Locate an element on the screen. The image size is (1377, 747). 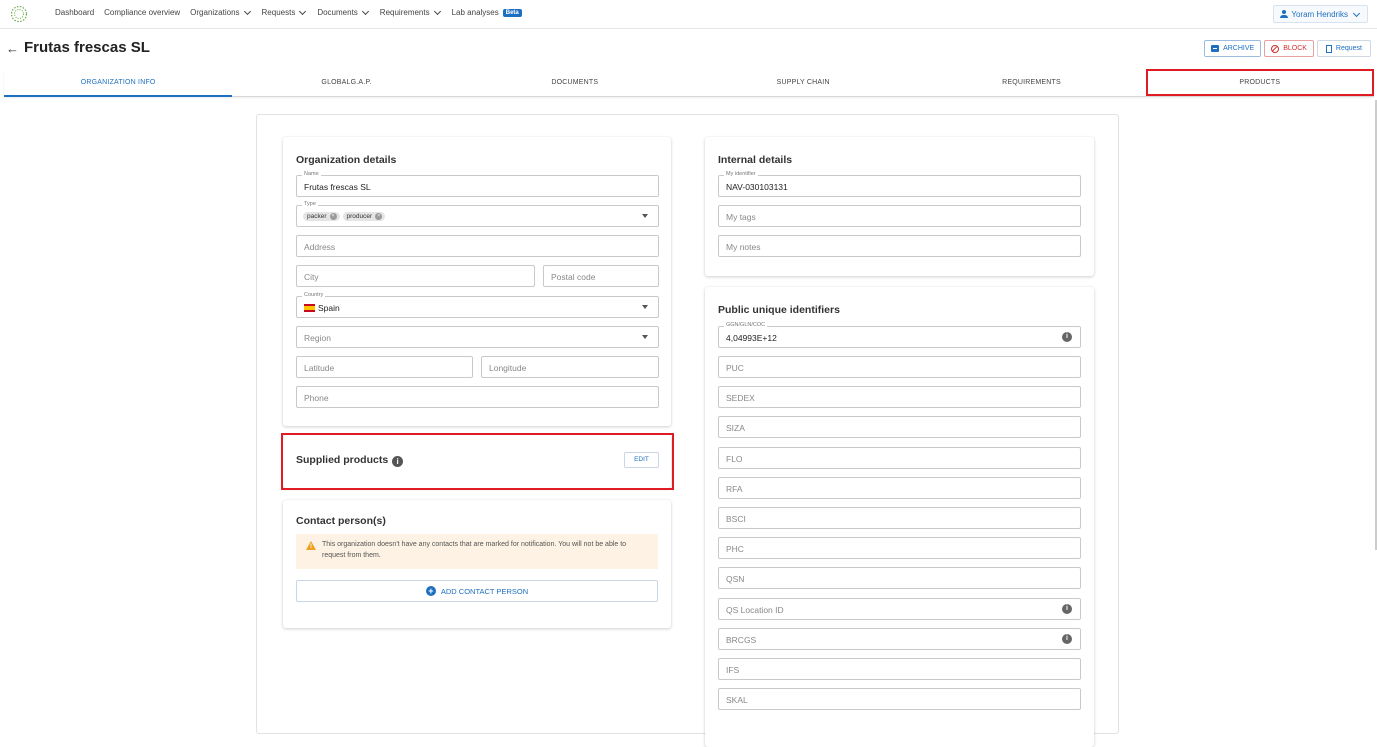
my-notes-field: My notes is located at coordinates (899, 246).